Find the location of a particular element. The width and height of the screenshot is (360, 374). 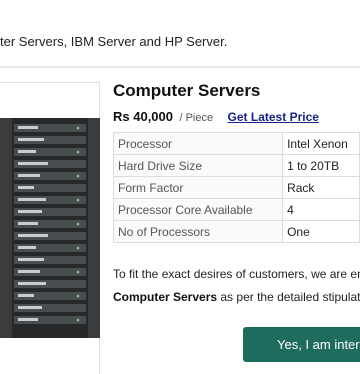

price-value: Rs 40,000 is located at coordinates (143, 116).